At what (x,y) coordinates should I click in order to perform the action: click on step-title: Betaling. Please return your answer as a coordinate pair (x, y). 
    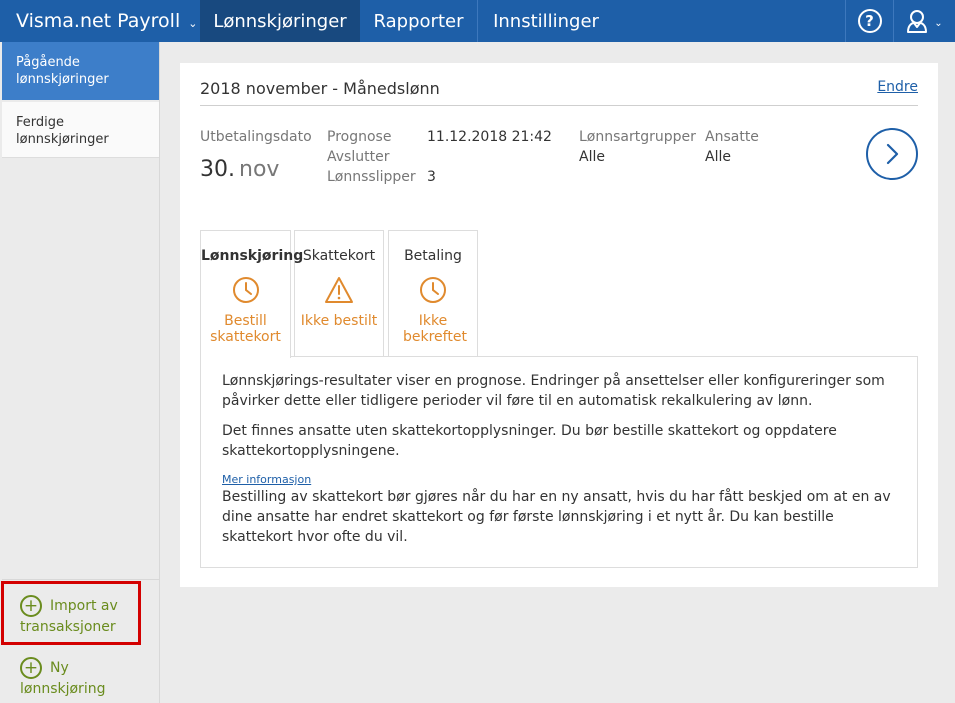
    Looking at the image, I should click on (433, 256).